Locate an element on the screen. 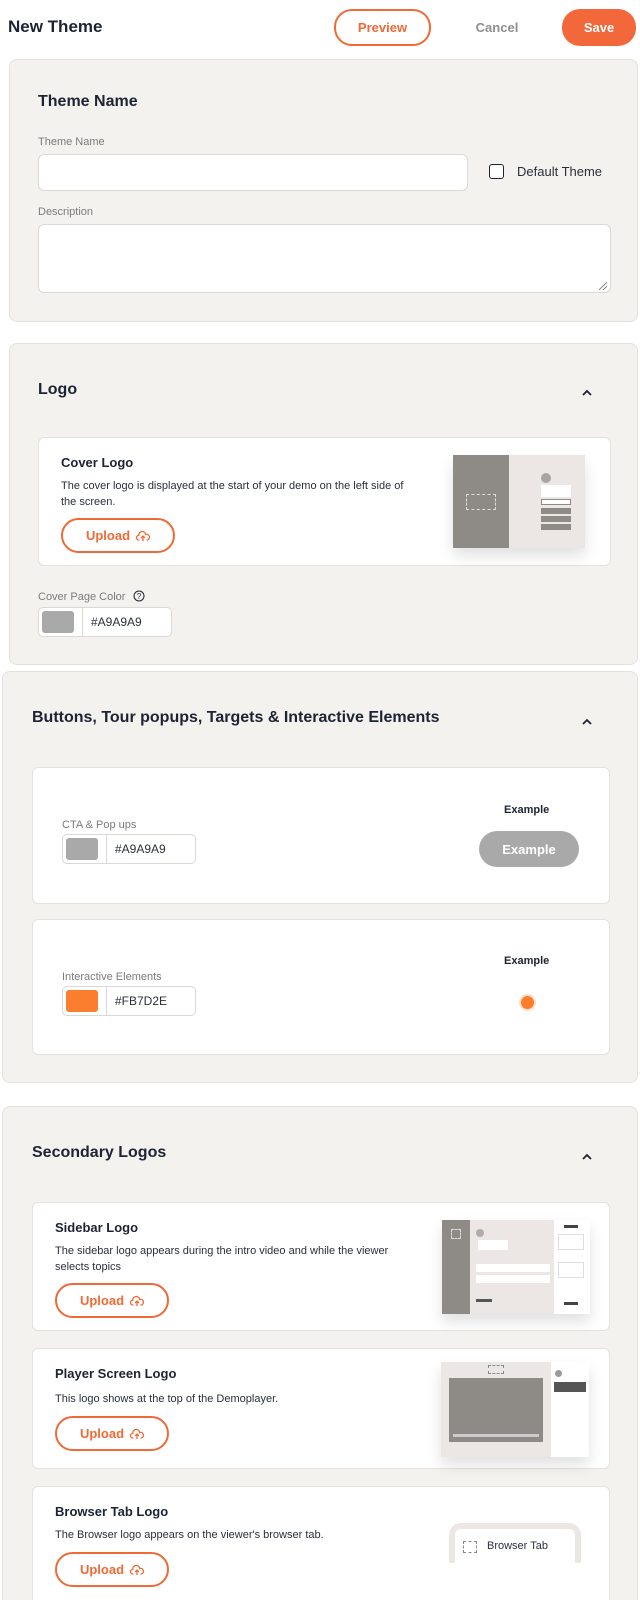 The image size is (640, 1600). cover-page-color-field: #A9A9A9 is located at coordinates (105, 622).